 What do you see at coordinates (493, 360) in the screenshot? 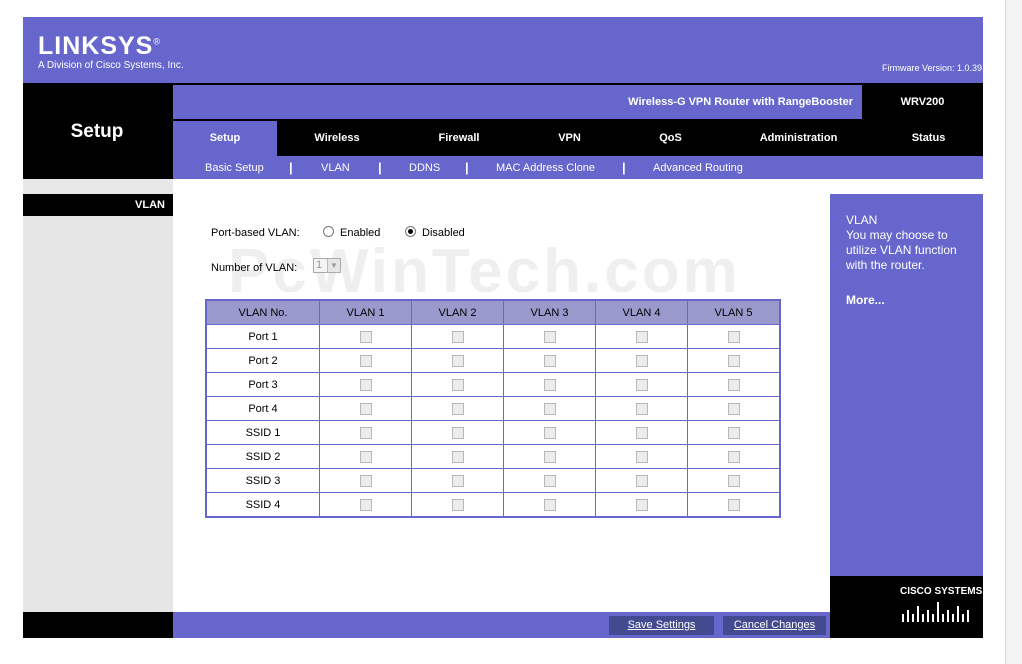
I see `table-row: Port 2` at bounding box center [493, 360].